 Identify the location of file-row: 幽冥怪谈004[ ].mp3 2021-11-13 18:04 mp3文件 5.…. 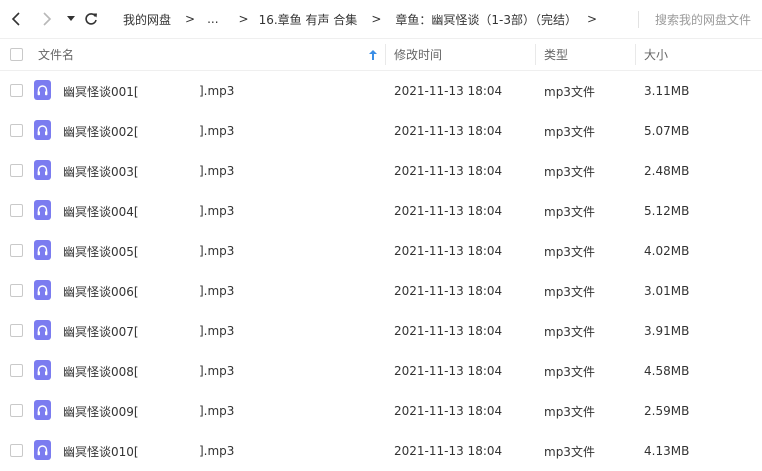
(381, 211).